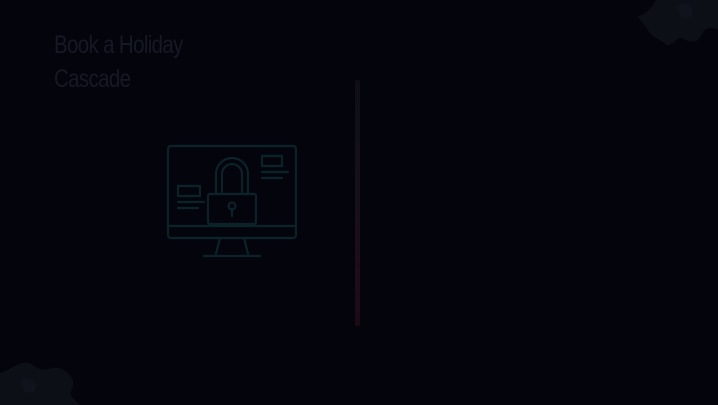  I want to click on vertical-divider, so click(357, 203).